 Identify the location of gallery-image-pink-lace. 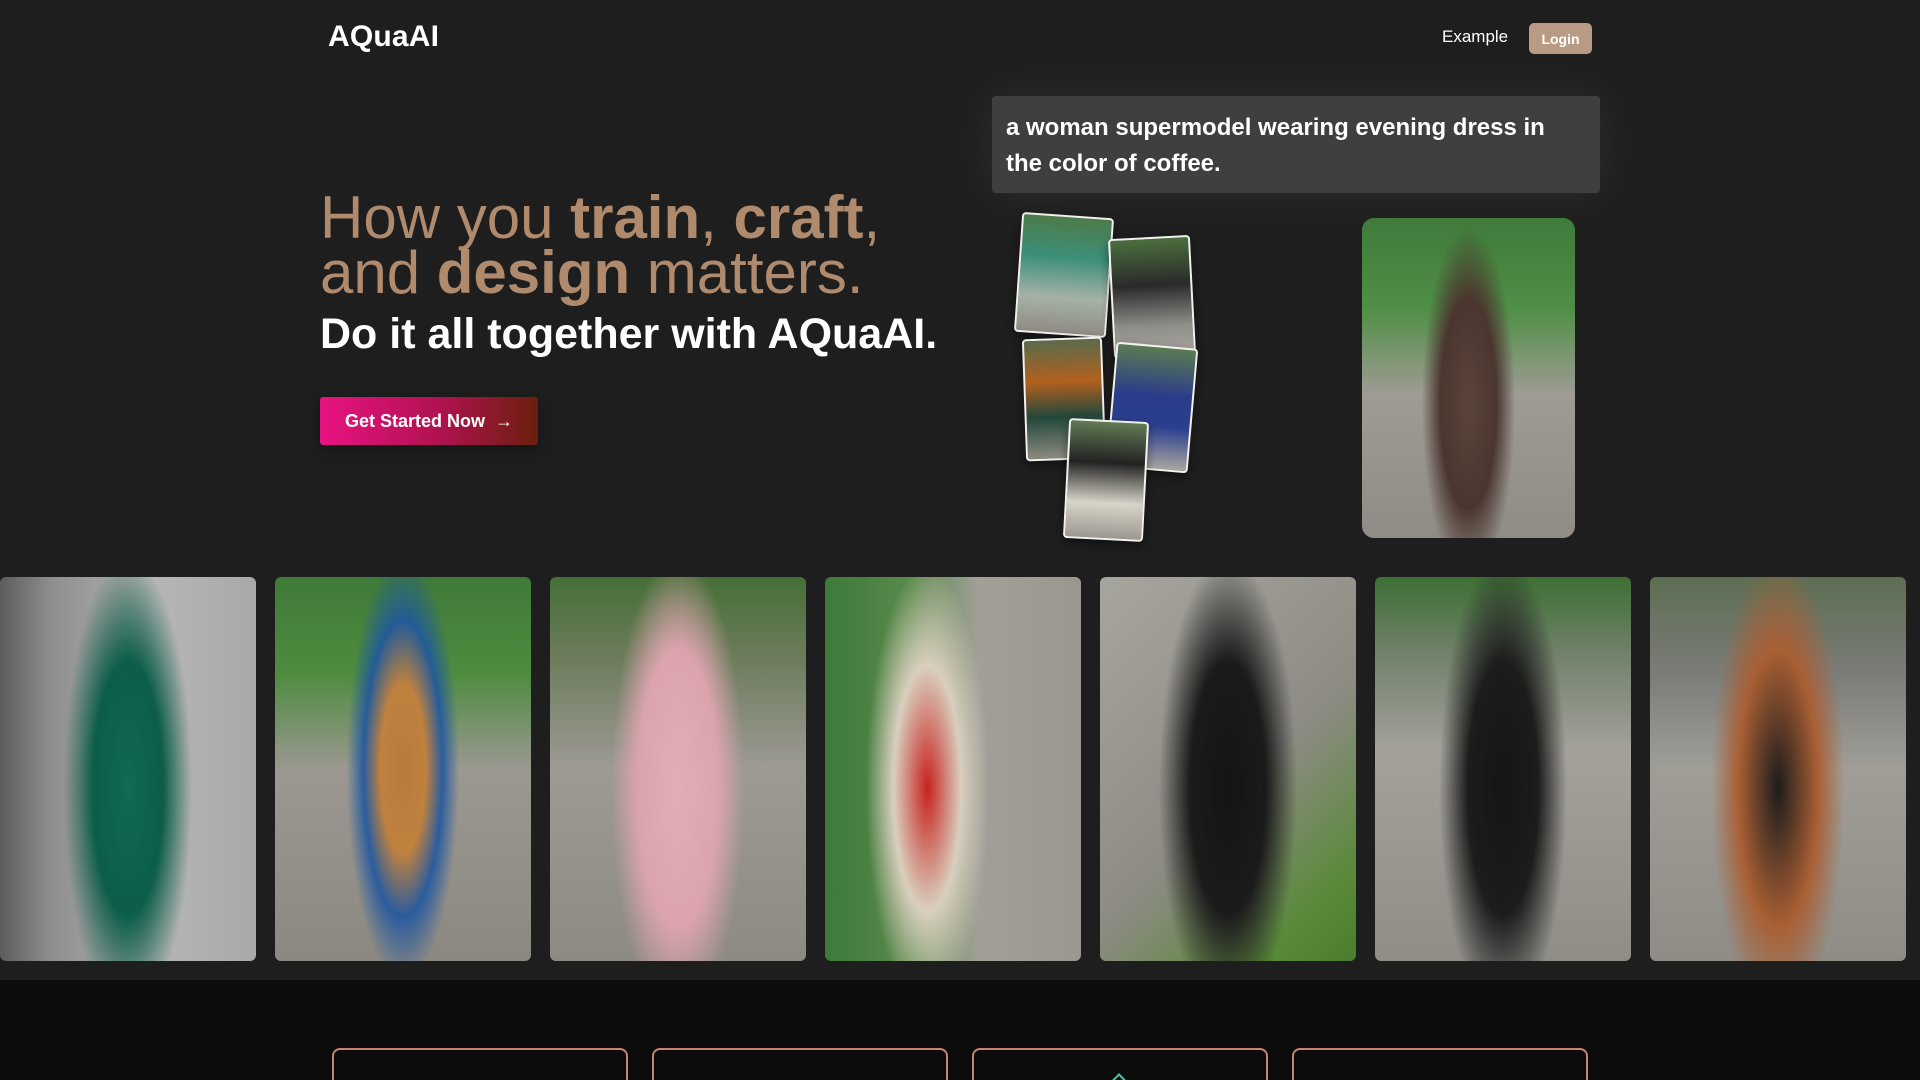
(678, 769).